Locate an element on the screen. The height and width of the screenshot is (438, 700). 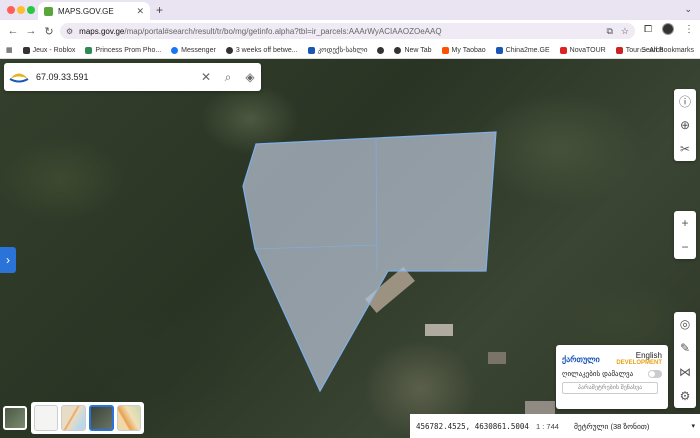
hide-buttons-label: ღილაკების დამალვა is located at coordinates (598, 374).